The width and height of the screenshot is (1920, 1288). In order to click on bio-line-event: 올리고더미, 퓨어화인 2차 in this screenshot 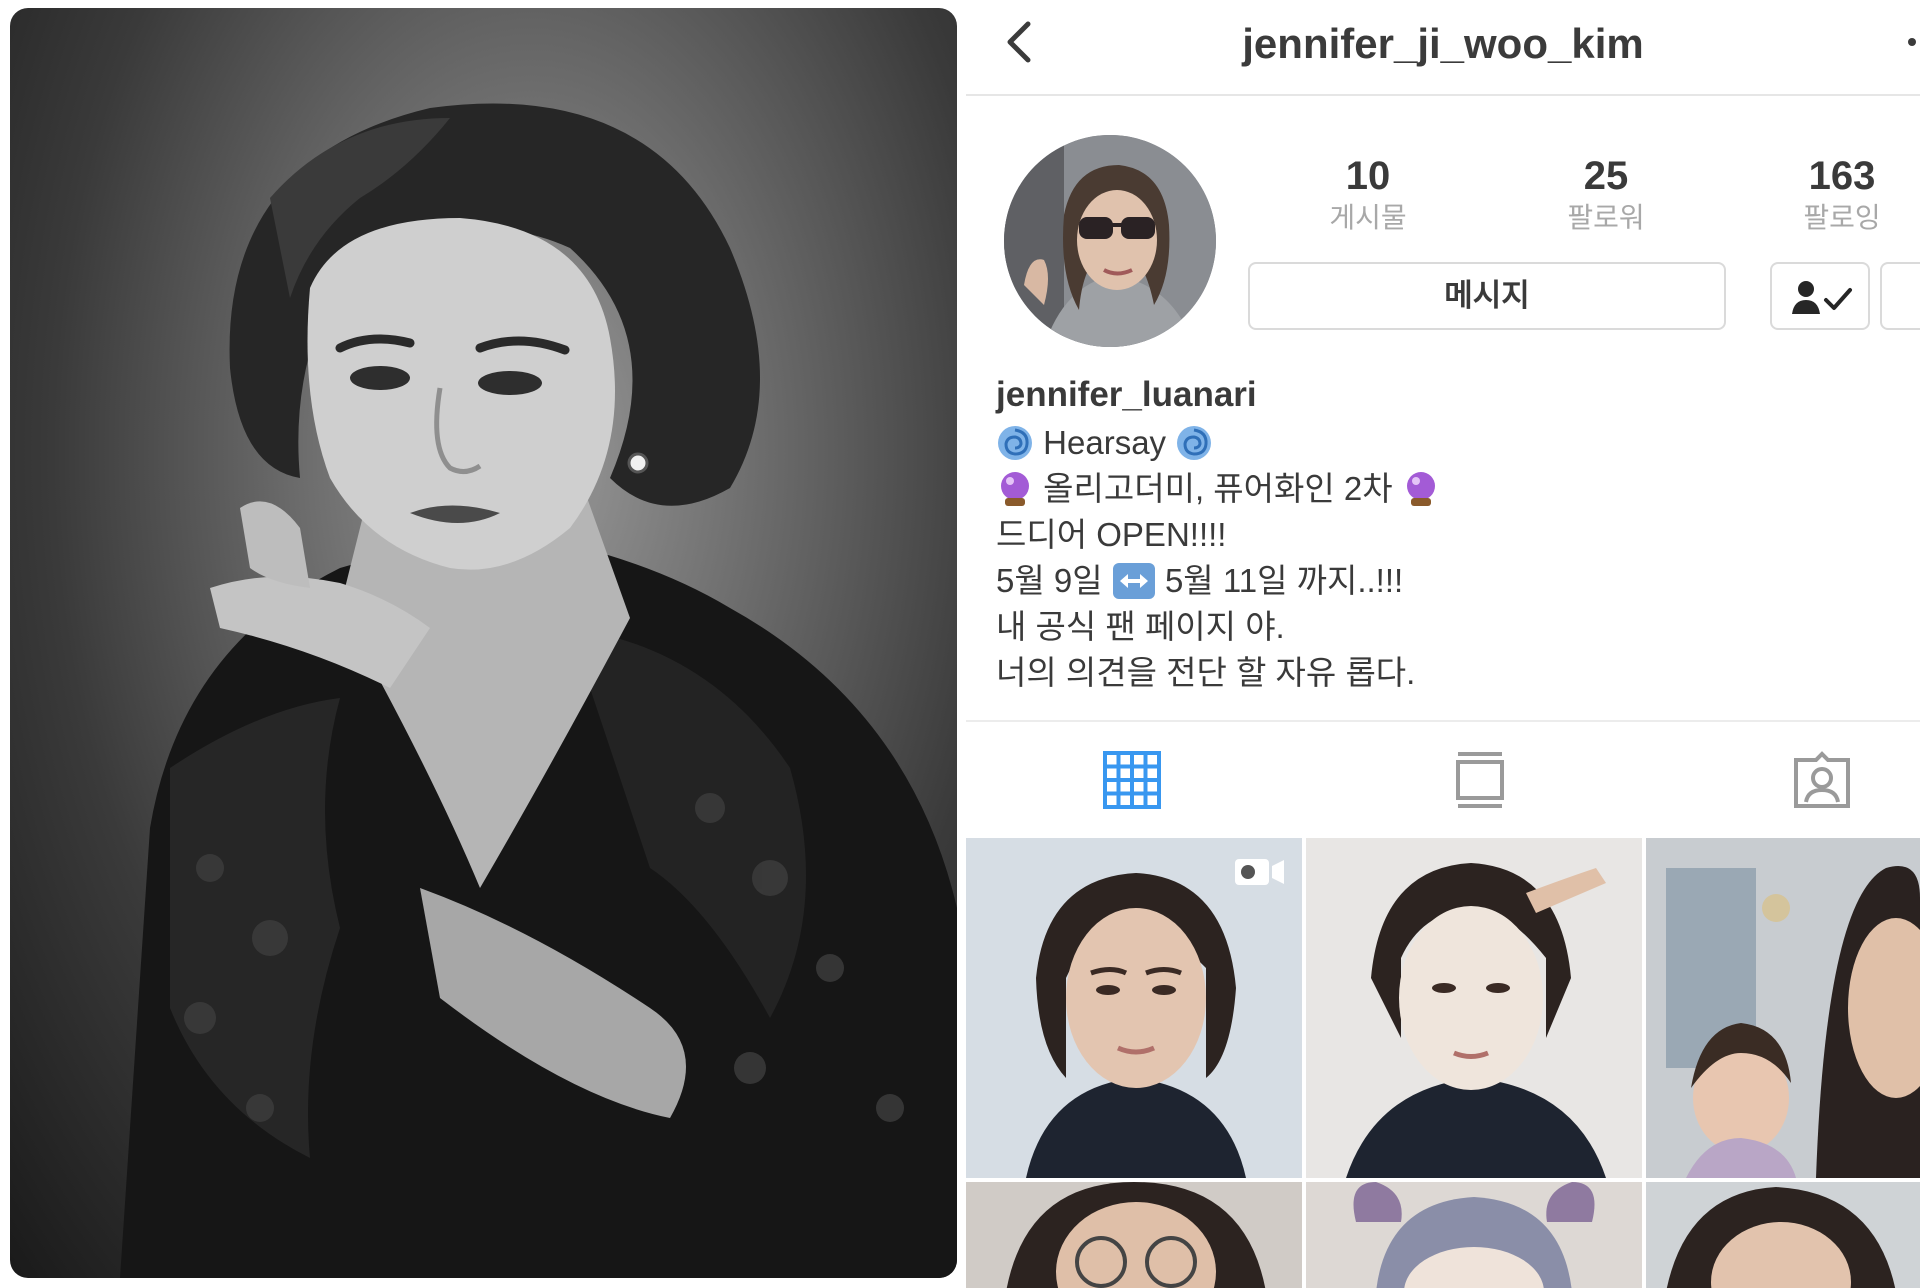, I will do `click(1446, 489)`.